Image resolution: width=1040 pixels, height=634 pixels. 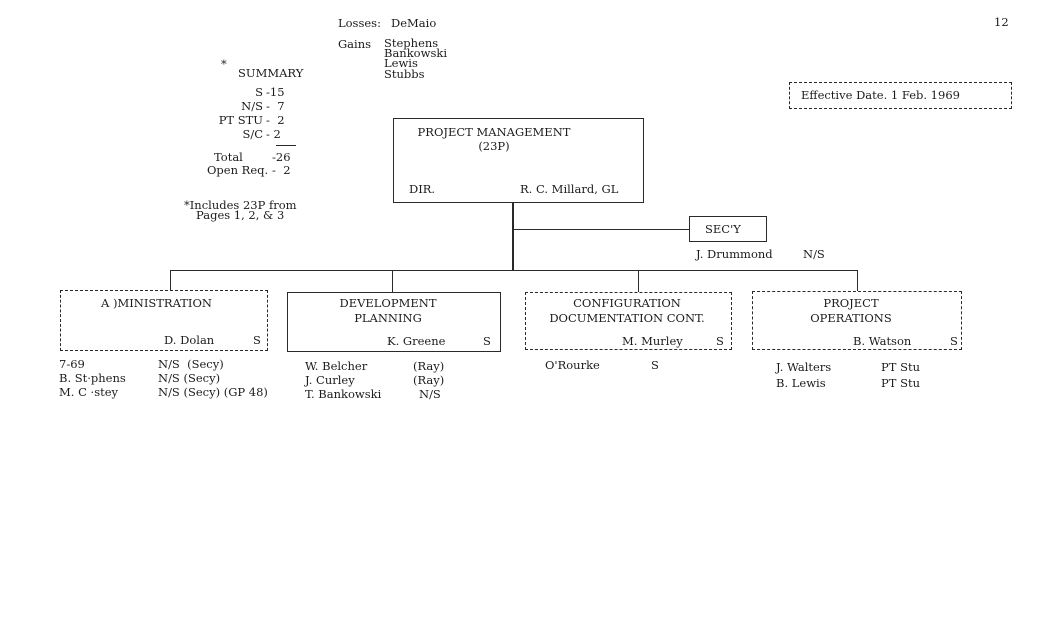 What do you see at coordinates (388, 303) in the screenshot?
I see `department-title: DEVELOPMENT` at bounding box center [388, 303].